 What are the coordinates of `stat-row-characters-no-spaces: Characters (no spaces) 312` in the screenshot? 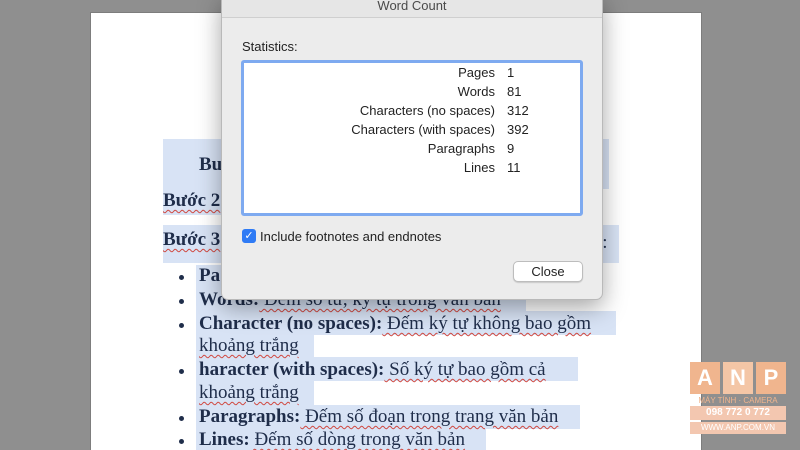 It's located at (412, 110).